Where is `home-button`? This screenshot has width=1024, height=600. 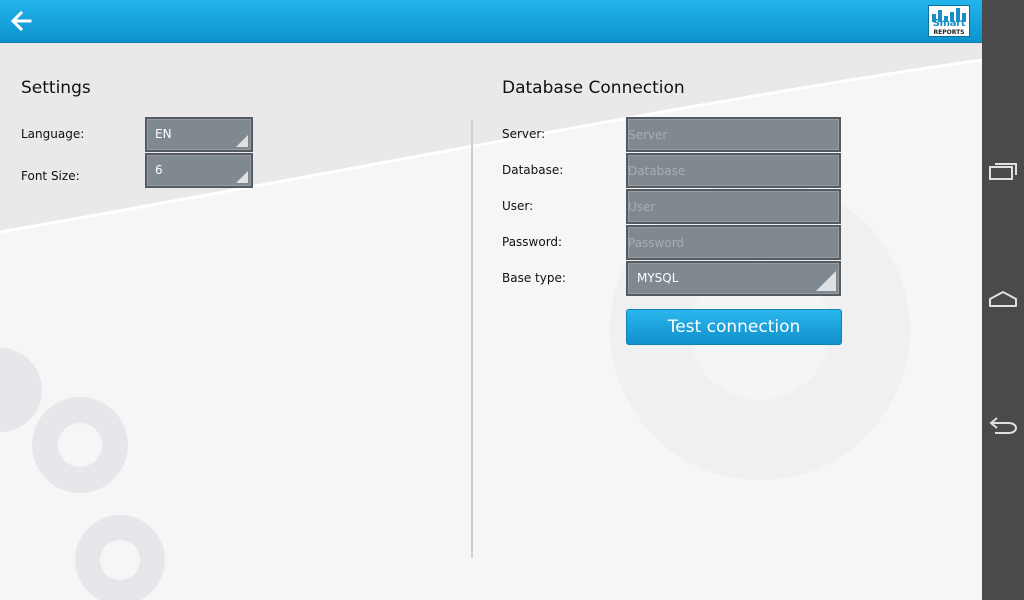
home-button is located at coordinates (1003, 300).